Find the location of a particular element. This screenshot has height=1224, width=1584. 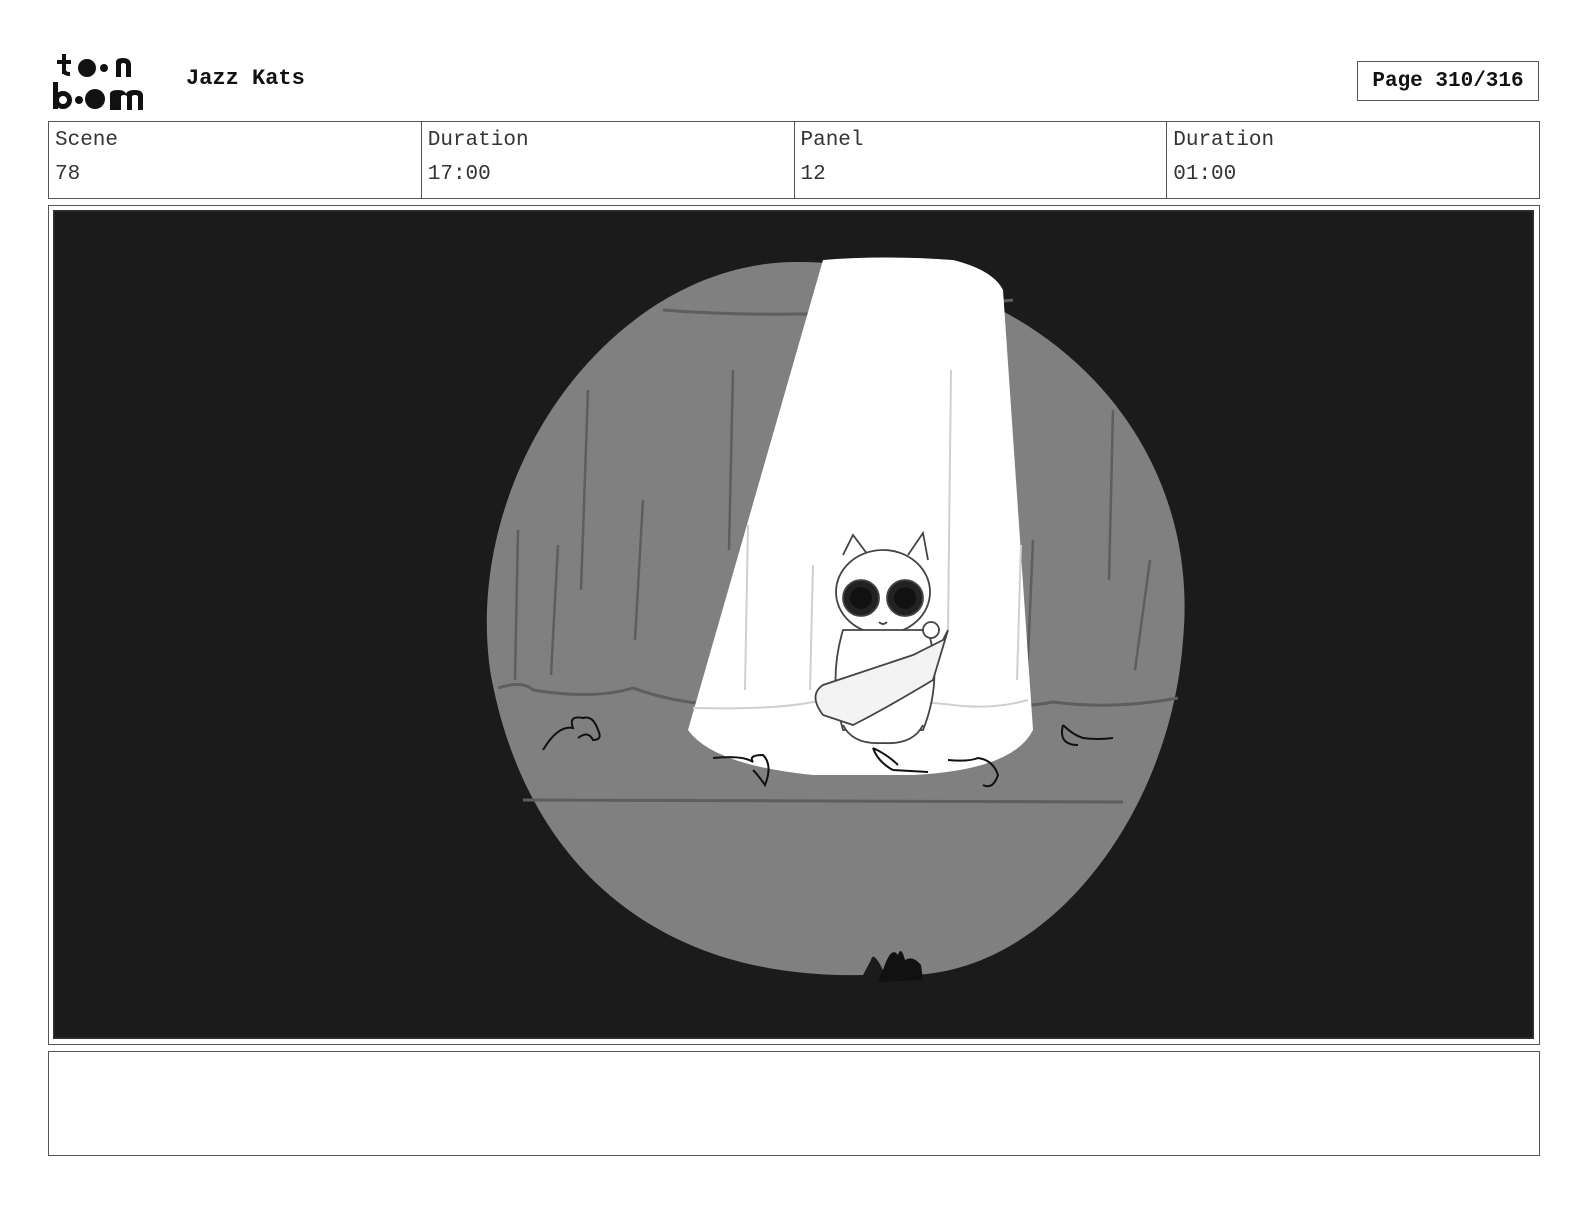

page-indicator: Page 310/316 is located at coordinates (1448, 81).